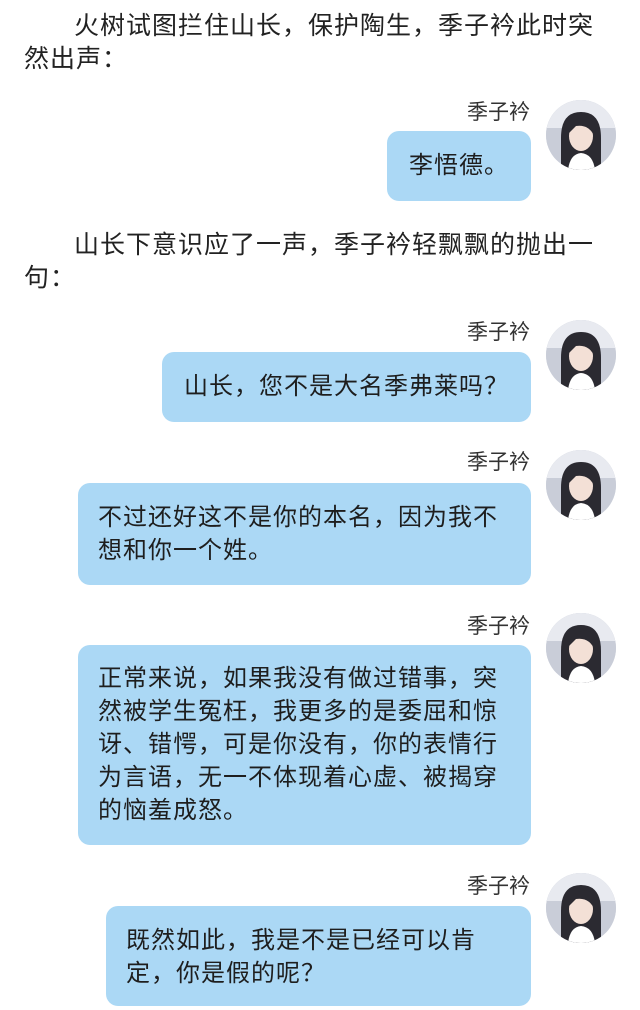 Image resolution: width=640 pixels, height=1010 pixels. Describe the element at coordinates (318, 956) in the screenshot. I see `message-bubble: 既然如此，我是不是已经可以肯定，你是假的呢？` at that location.